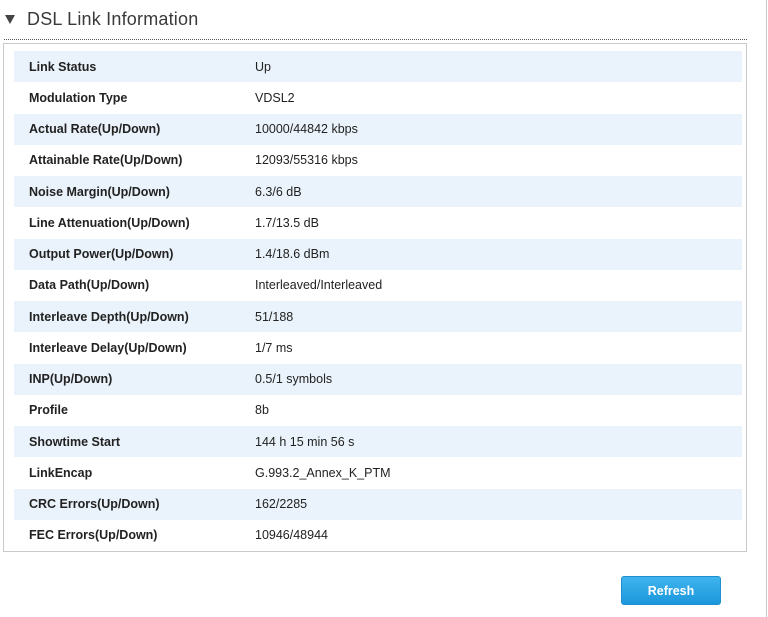 The image size is (768, 617). Describe the element at coordinates (378, 410) in the screenshot. I see `table-row-profile: Profile 8b` at that location.